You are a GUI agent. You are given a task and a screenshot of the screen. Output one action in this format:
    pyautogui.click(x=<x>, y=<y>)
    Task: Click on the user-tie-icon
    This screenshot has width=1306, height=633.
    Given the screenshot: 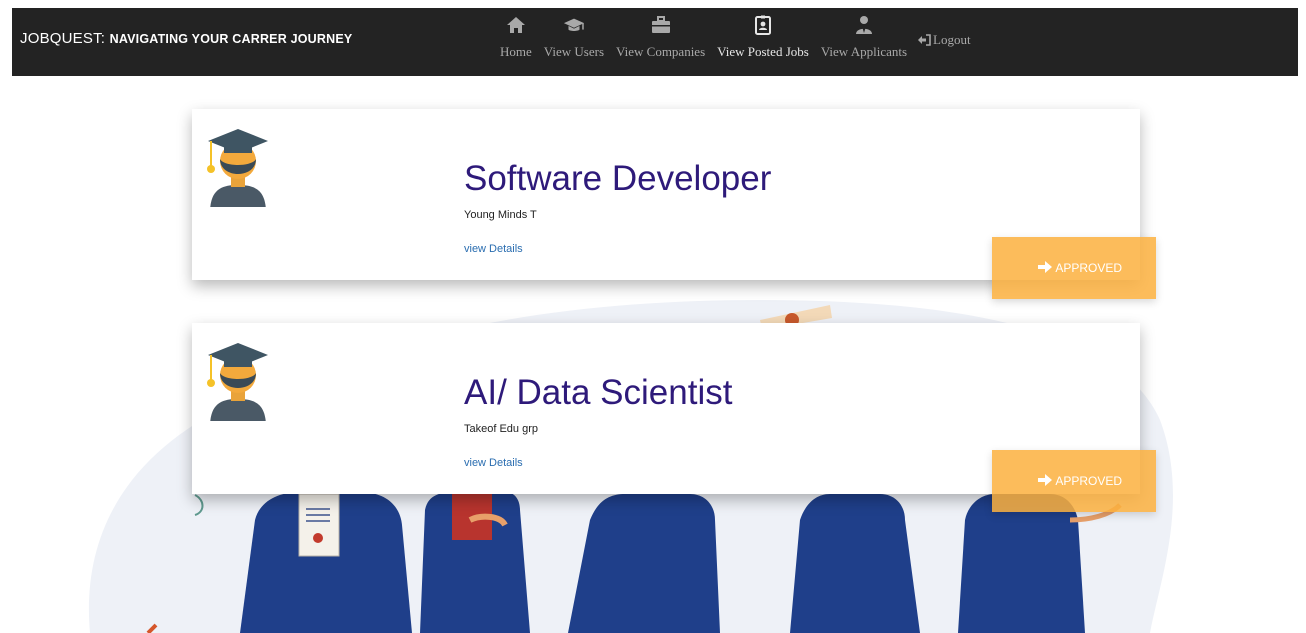 What is the action you would take?
    pyautogui.click(x=864, y=25)
    